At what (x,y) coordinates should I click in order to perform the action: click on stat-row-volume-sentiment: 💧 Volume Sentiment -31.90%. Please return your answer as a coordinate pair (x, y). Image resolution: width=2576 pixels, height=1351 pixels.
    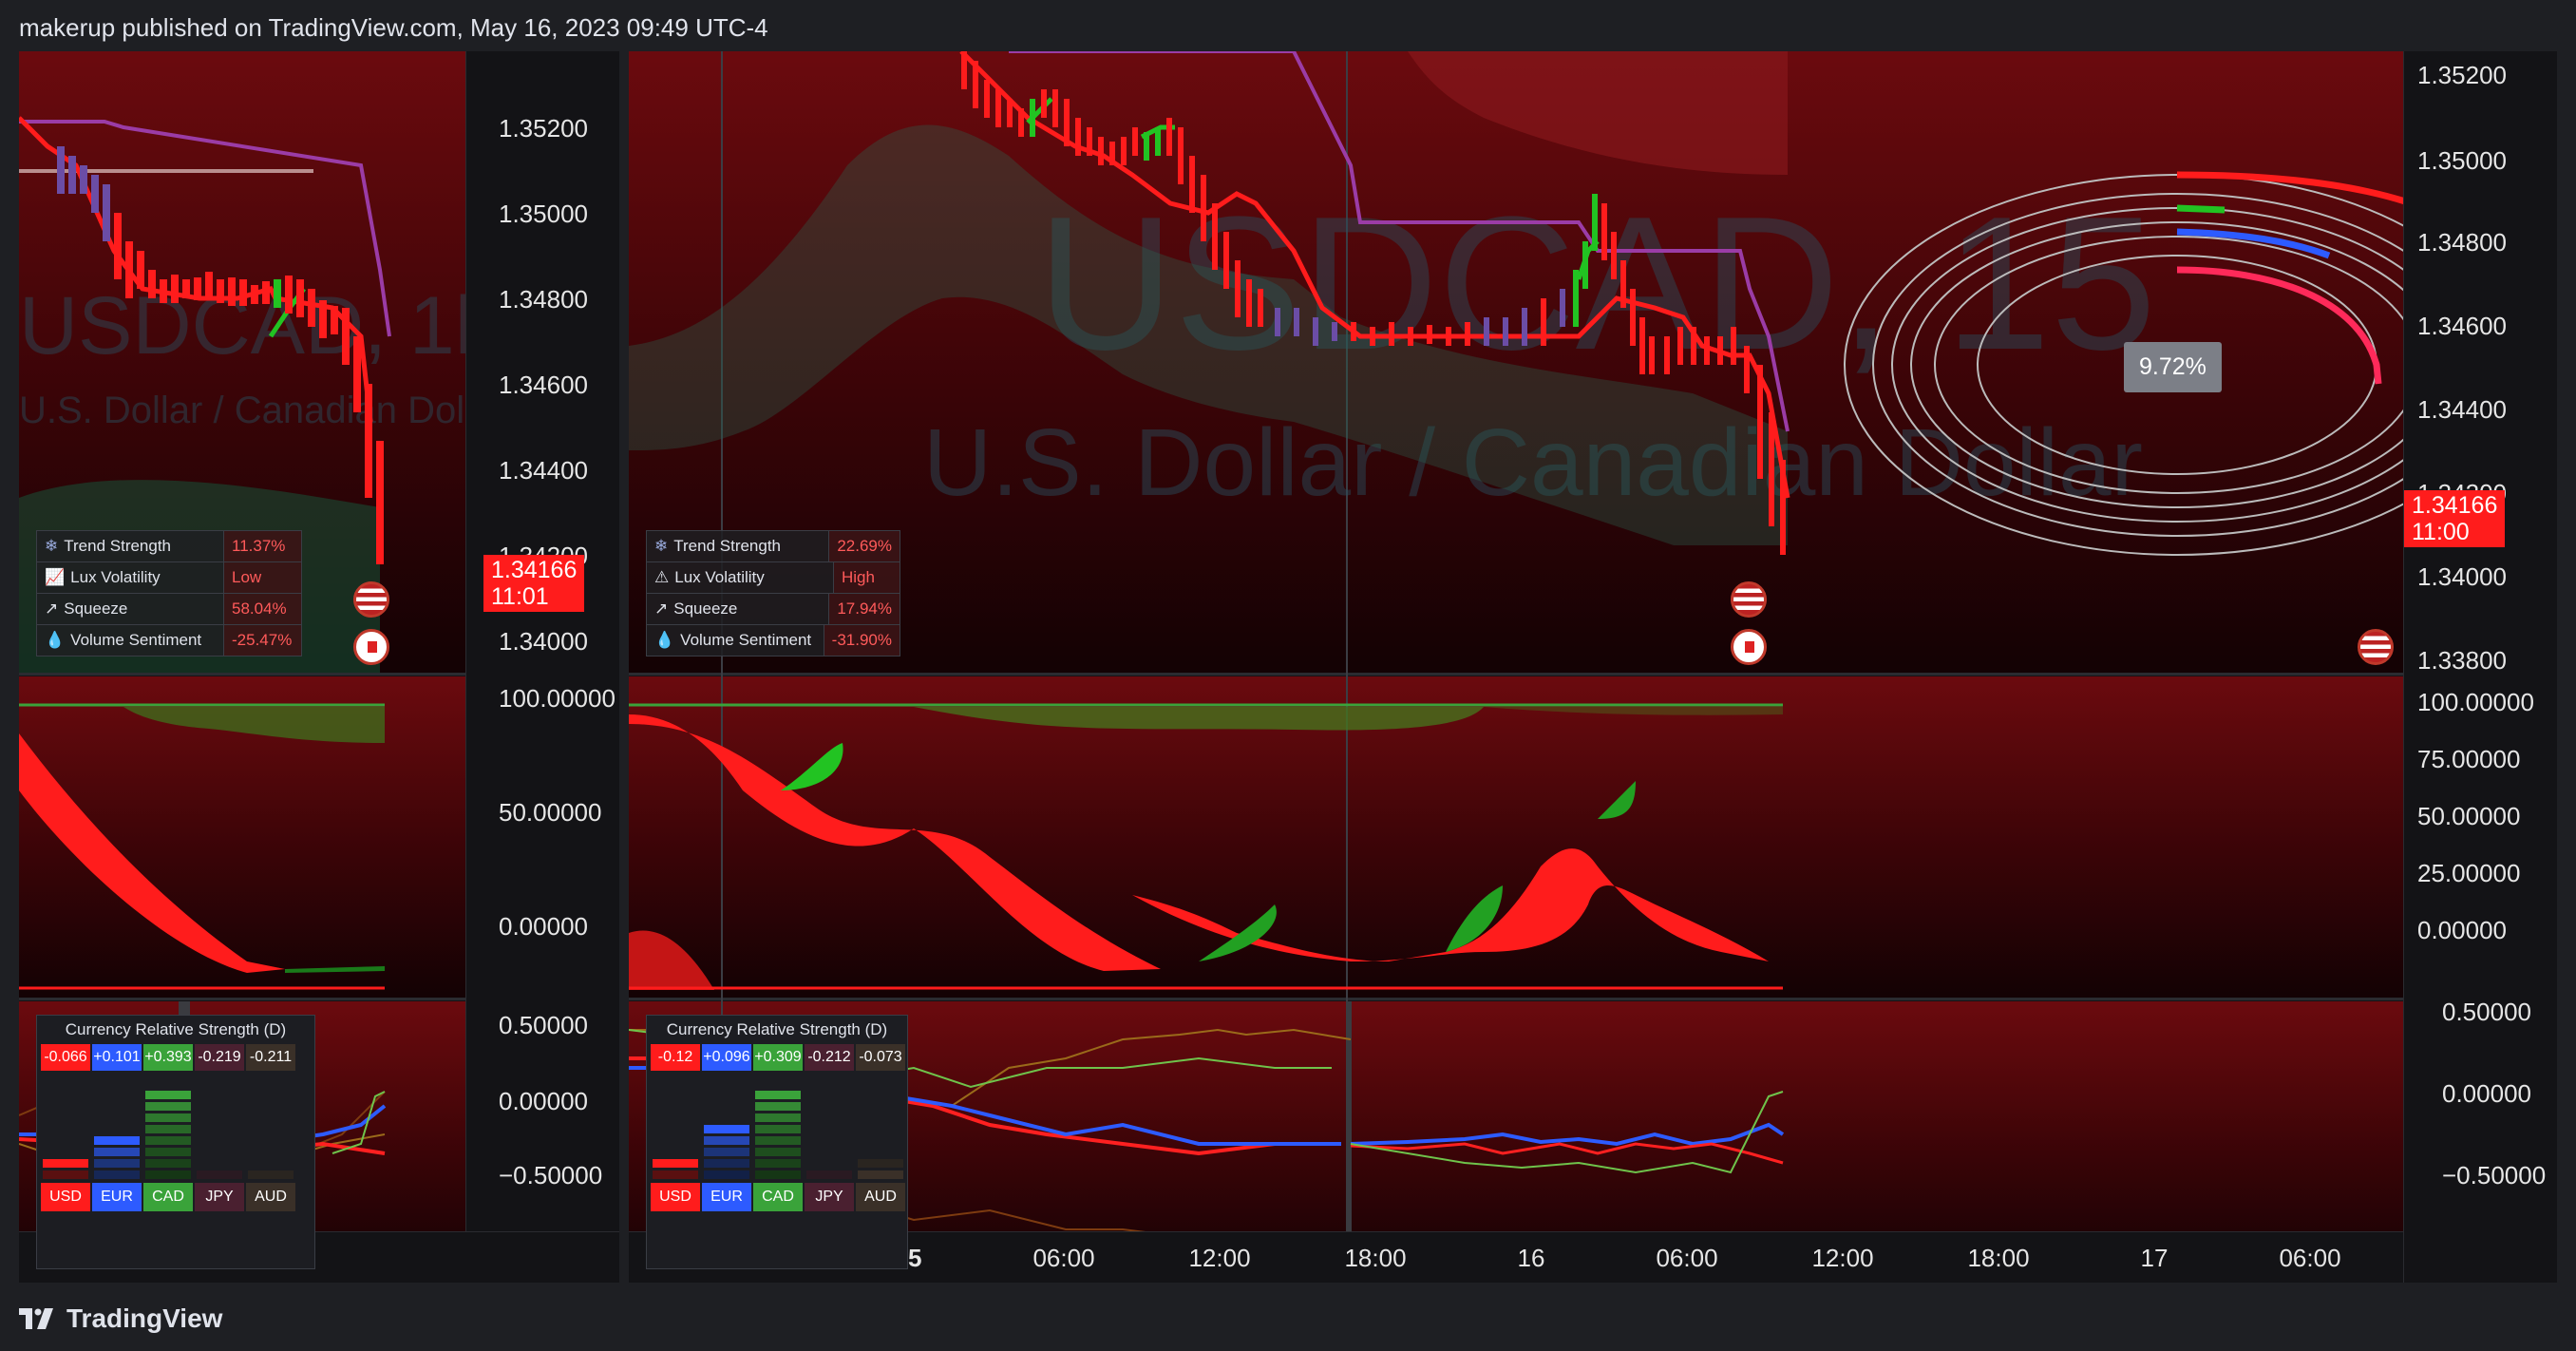
    Looking at the image, I should click on (773, 640).